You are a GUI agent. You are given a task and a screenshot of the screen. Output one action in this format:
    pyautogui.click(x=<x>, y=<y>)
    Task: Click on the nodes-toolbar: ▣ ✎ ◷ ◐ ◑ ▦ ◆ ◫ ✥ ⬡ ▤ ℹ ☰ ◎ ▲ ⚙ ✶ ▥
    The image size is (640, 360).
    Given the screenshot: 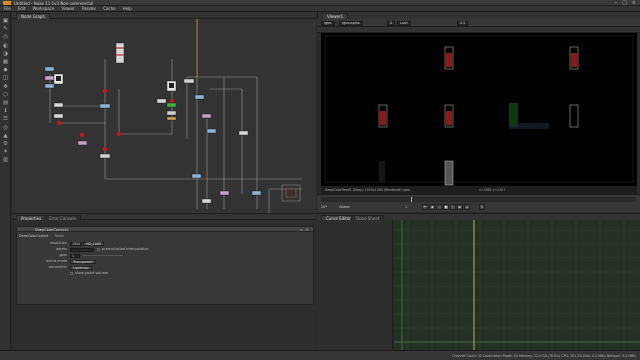 What is the action you would take?
    pyautogui.click(x=5, y=186)
    